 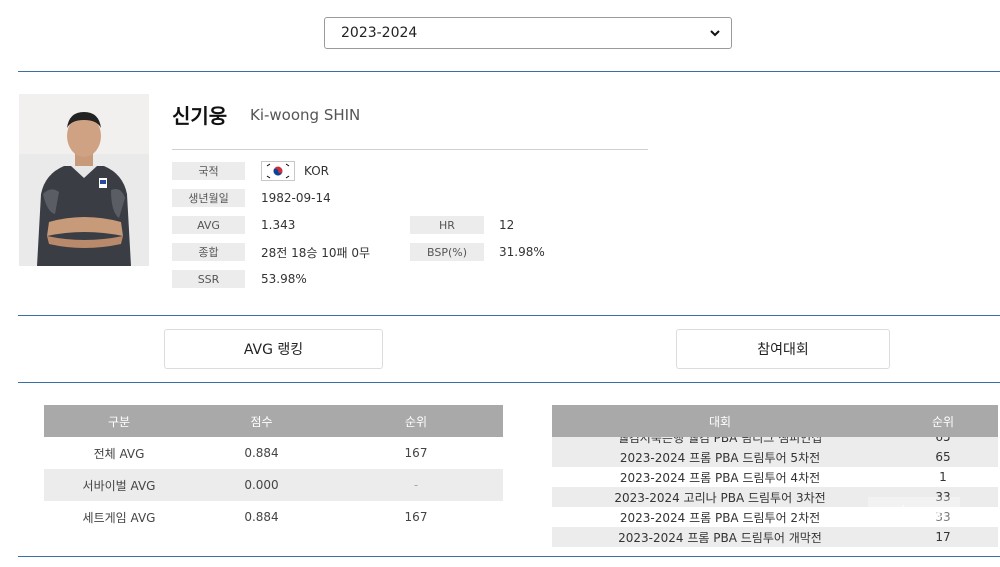 I want to click on bsp-value: 31.98%, so click(x=522, y=252).